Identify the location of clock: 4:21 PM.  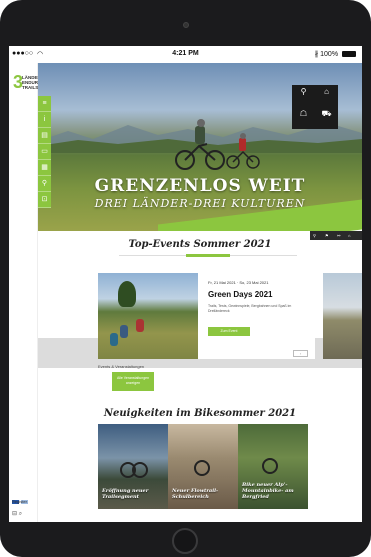
(185, 53).